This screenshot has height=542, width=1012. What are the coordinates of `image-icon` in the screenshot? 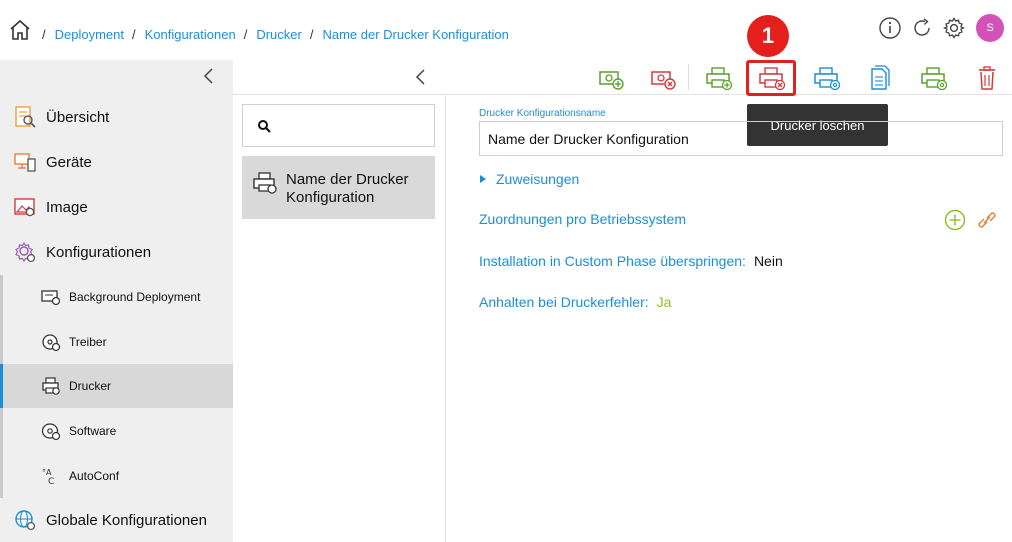 It's located at (24, 207).